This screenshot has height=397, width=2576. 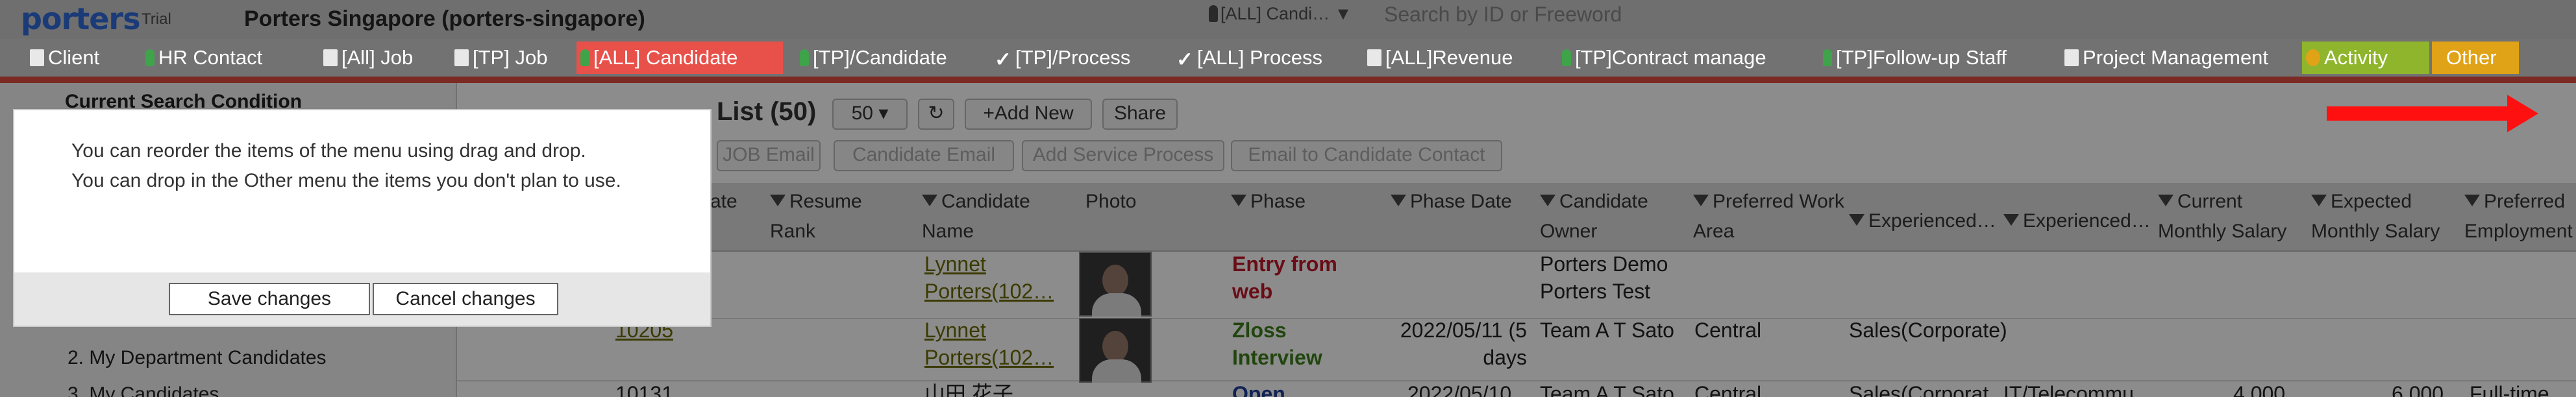 What do you see at coordinates (2365, 58) in the screenshot?
I see `menu-activity: Activity` at bounding box center [2365, 58].